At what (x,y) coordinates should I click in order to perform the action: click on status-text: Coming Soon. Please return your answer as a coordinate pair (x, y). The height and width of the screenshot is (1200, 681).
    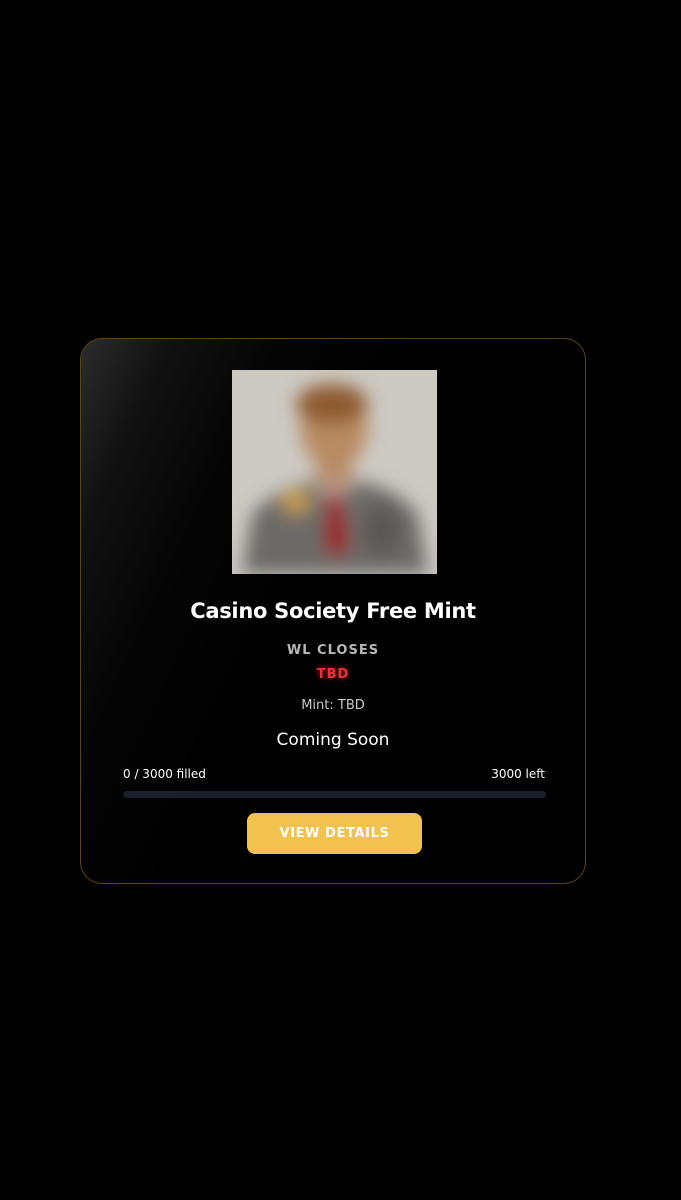
    Looking at the image, I should click on (333, 740).